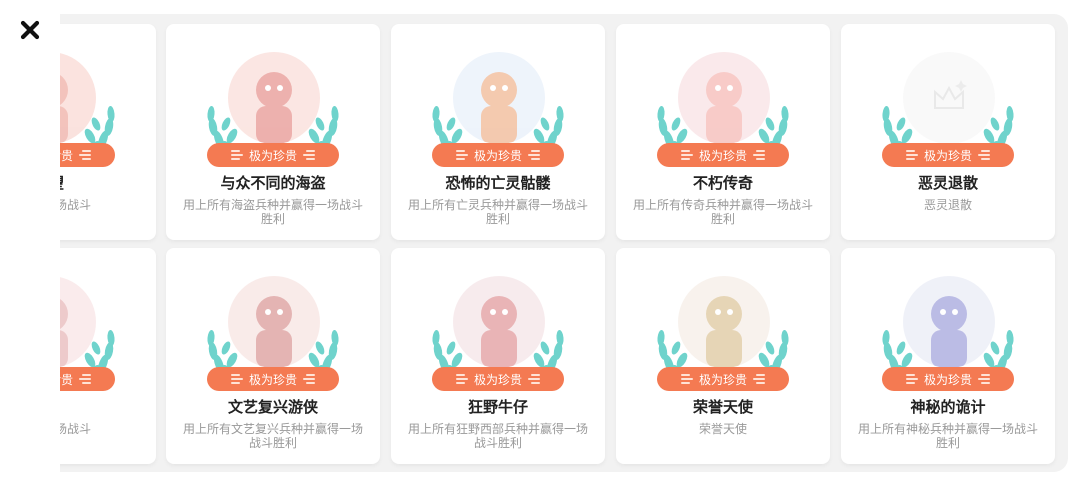 The image size is (1080, 486). I want to click on achievement-card: 极为珍贵 士 并赢得一场战斗, so click(108, 356).